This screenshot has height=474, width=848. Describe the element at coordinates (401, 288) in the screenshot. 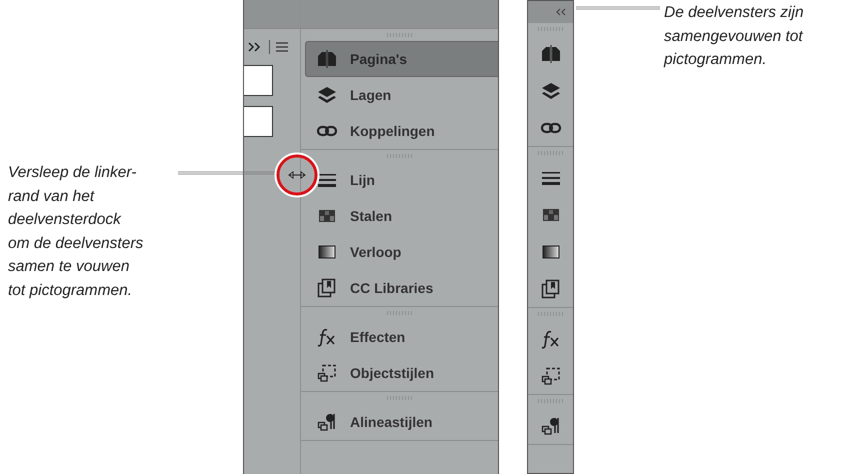

I see `panel-tab: CC Libraries` at that location.